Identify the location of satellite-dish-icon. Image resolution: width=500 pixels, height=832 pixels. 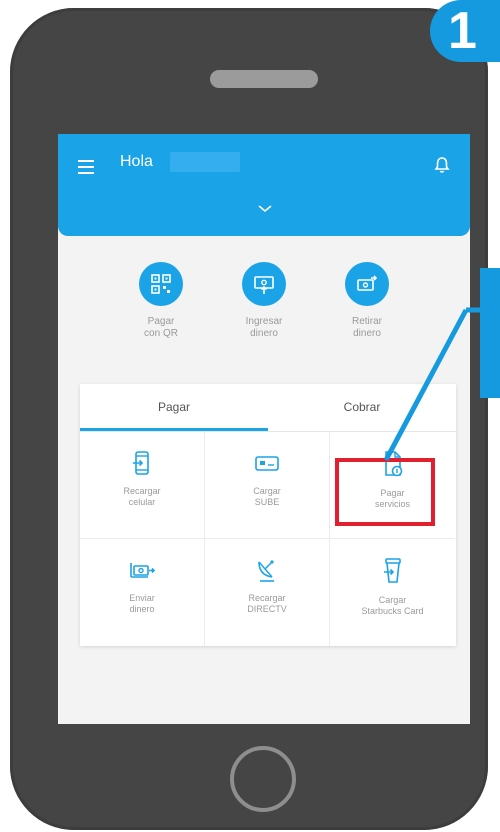
(266, 571).